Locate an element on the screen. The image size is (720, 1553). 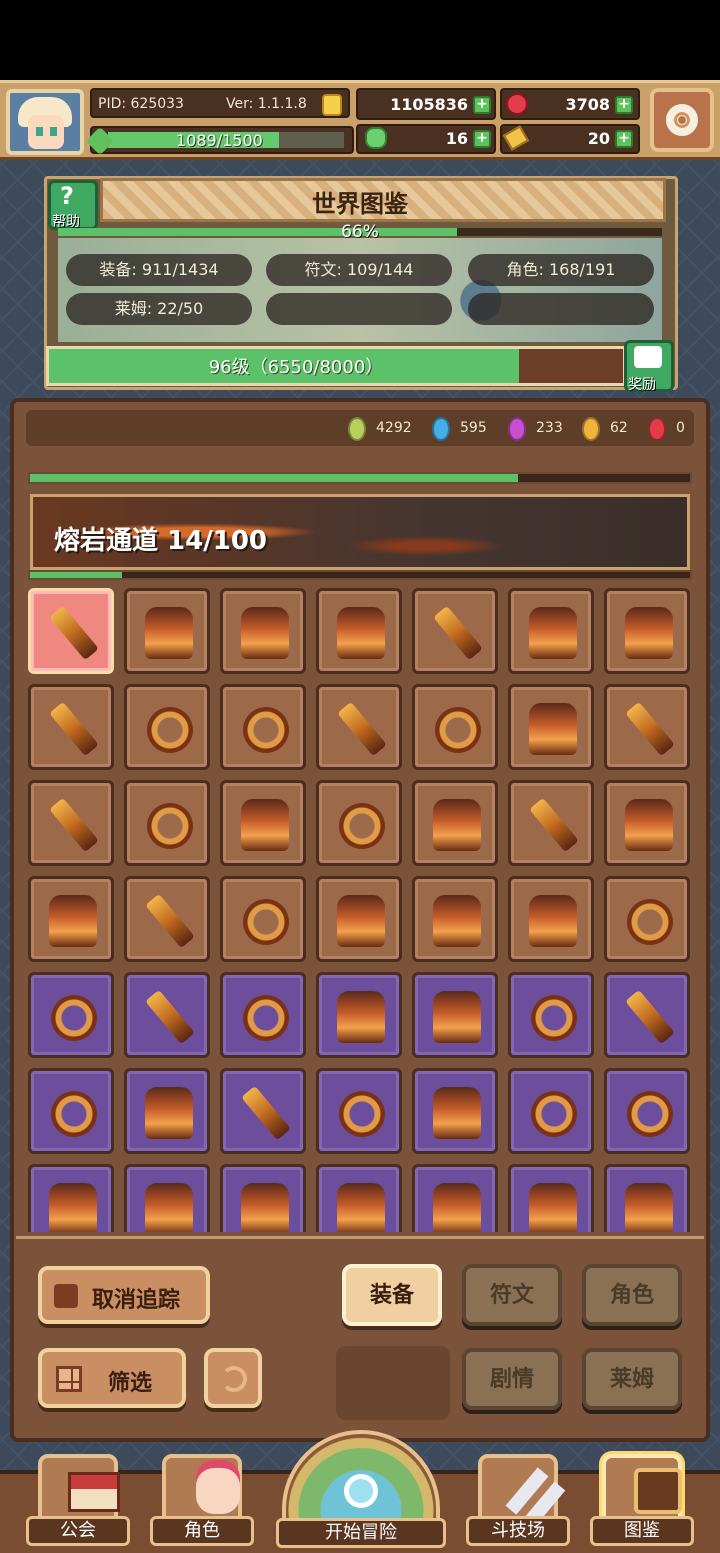
clover-add-button: + is located at coordinates (482, 139).